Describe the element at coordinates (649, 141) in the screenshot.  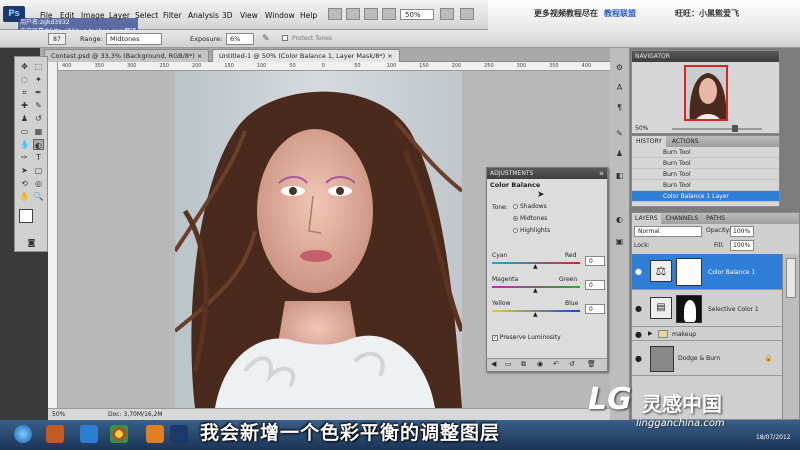
I see `tab-history: HISTORY` at that location.